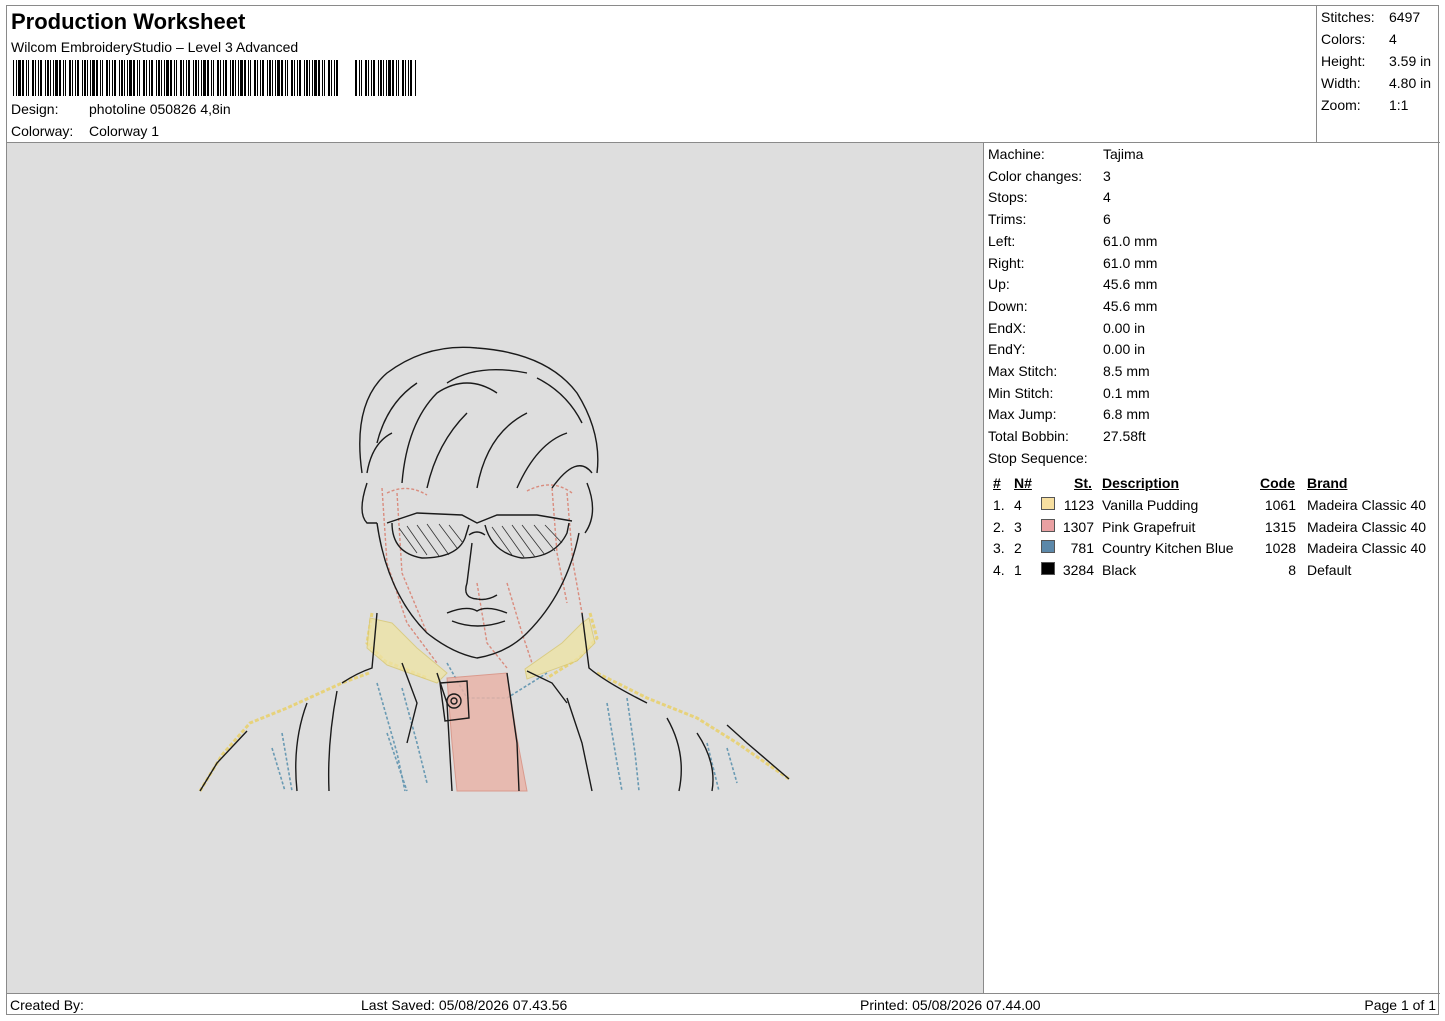 This screenshot has width=1445, height=1021. I want to click on width-row: Width: 4.80 in, so click(1376, 83).